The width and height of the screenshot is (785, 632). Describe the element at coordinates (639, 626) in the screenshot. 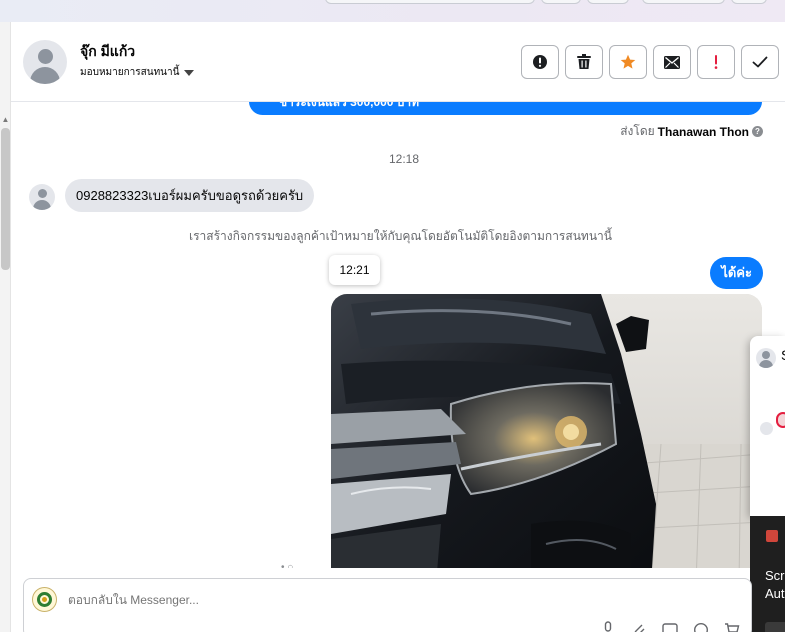

I see `attachment-icon` at that location.